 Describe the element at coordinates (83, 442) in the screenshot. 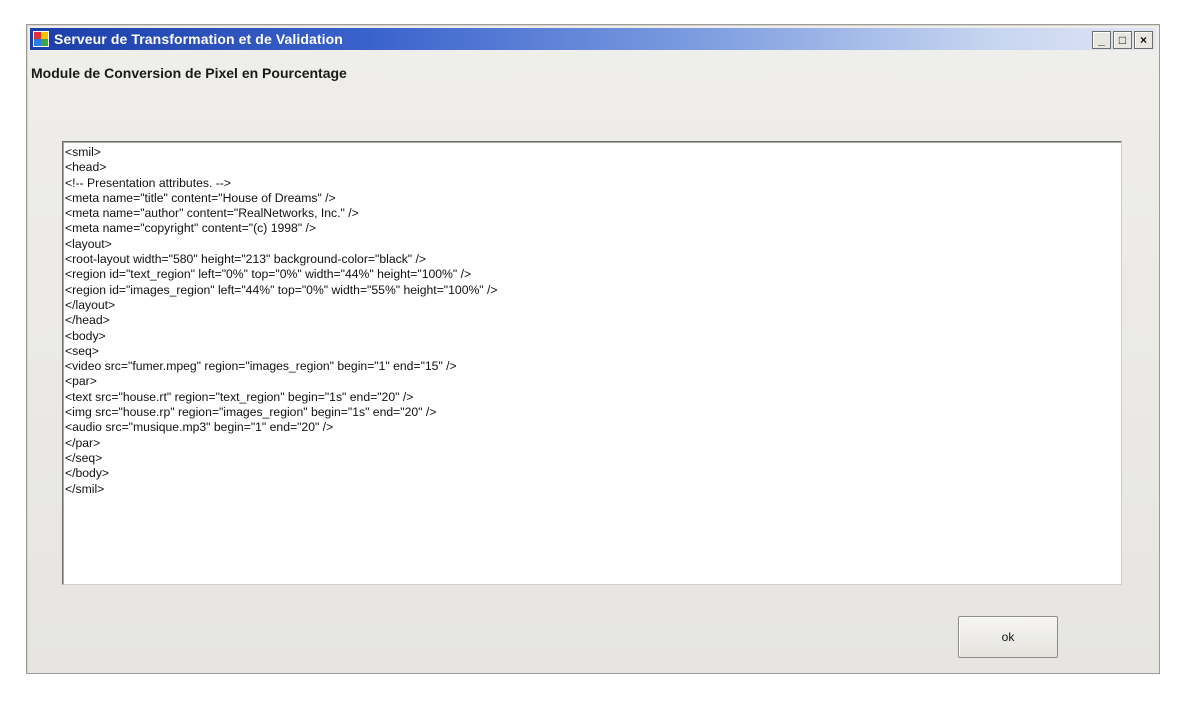

I see `code-line: </par>` at that location.